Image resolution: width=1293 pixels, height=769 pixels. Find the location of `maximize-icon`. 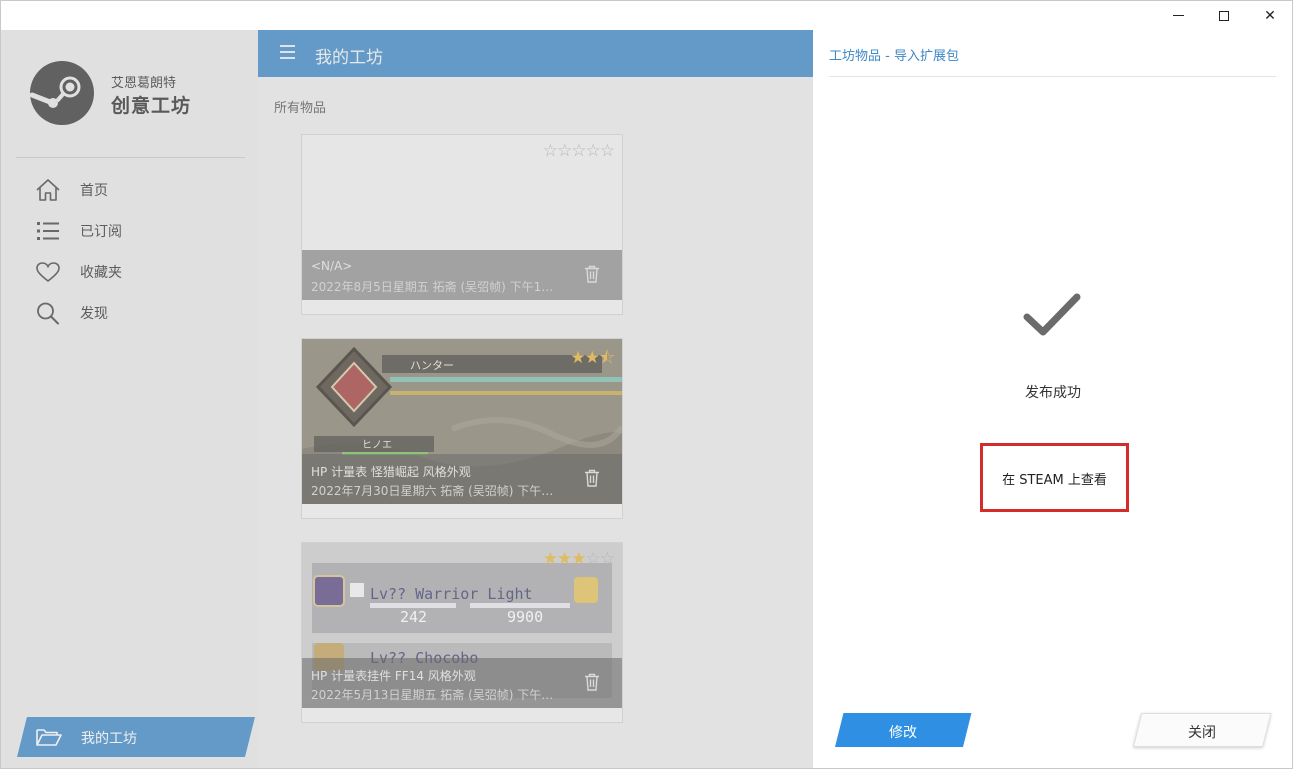

maximize-icon is located at coordinates (1224, 15).